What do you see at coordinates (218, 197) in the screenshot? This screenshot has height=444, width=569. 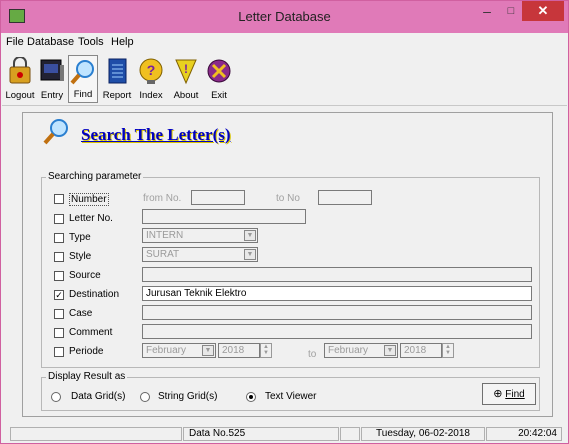 I see `from-no-input` at bounding box center [218, 197].